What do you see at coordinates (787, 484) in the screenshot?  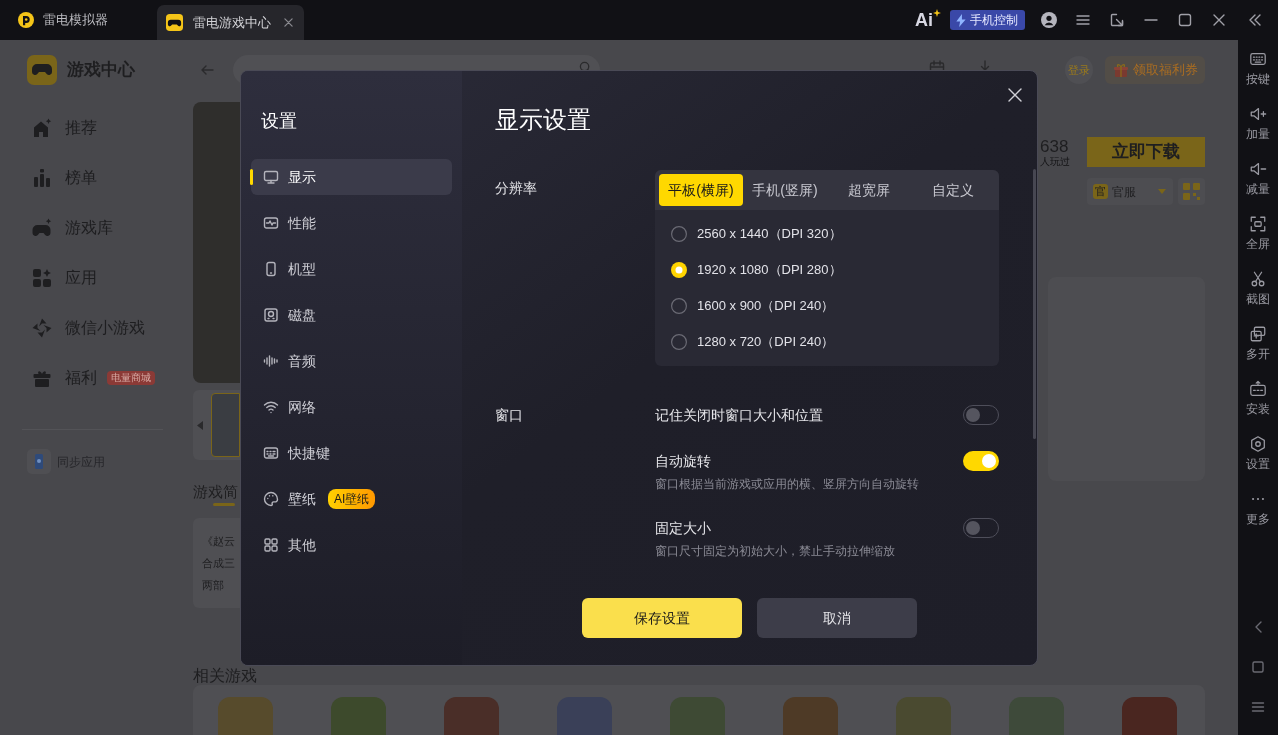 I see `setting-description: 窗口根据当前游戏或应用的横、竖屏方向自动旋转` at bounding box center [787, 484].